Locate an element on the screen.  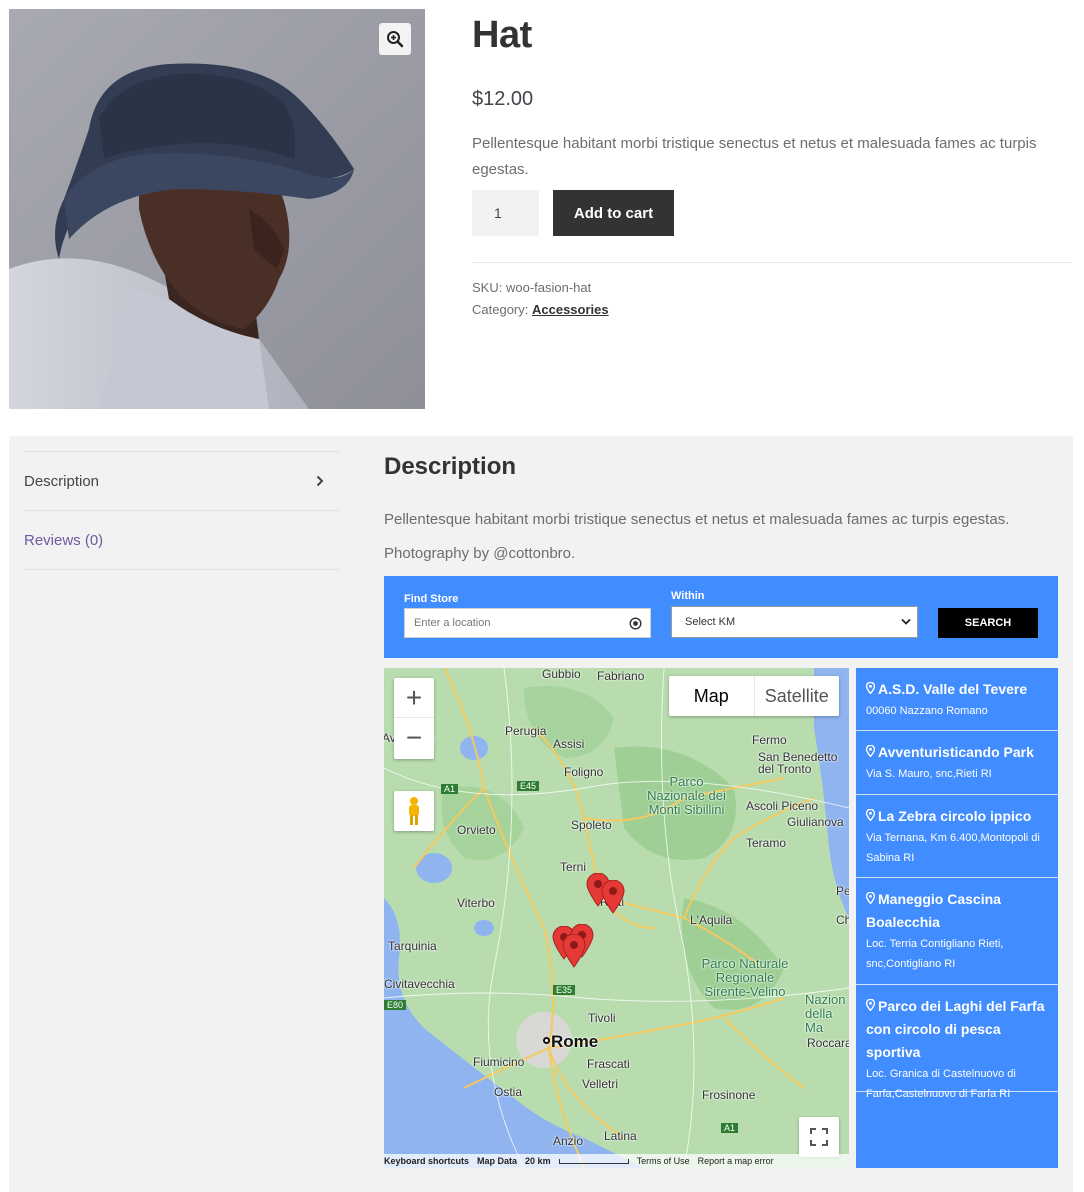
map-place: Ascoli Piceno is located at coordinates (782, 806).